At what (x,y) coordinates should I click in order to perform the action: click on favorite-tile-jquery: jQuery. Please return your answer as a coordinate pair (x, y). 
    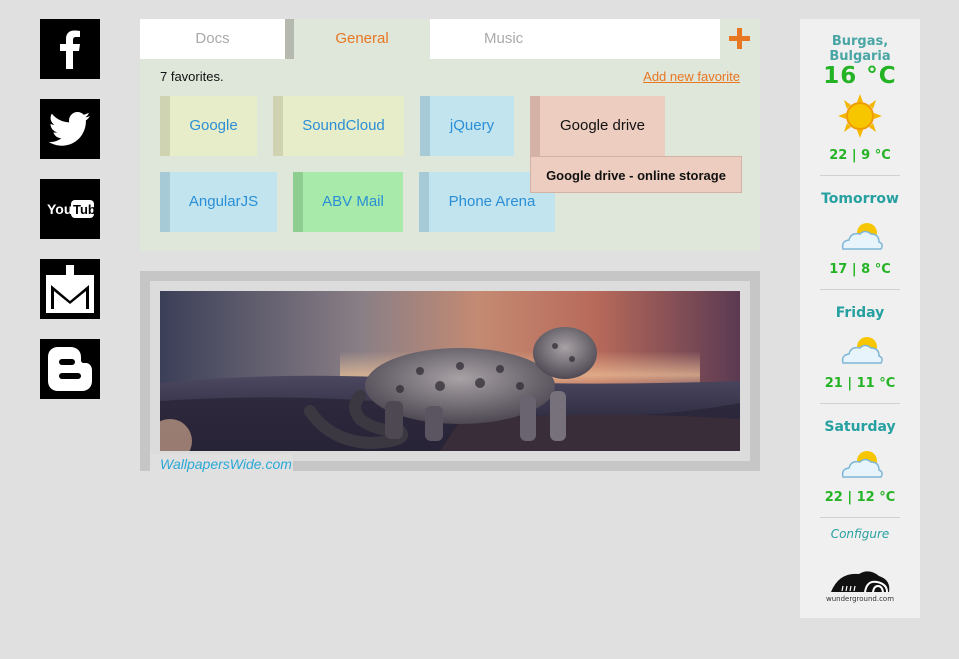
    Looking at the image, I should click on (467, 126).